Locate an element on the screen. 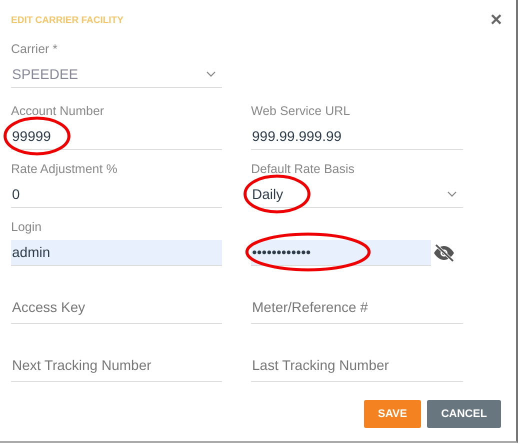  close-button: × is located at coordinates (496, 20).